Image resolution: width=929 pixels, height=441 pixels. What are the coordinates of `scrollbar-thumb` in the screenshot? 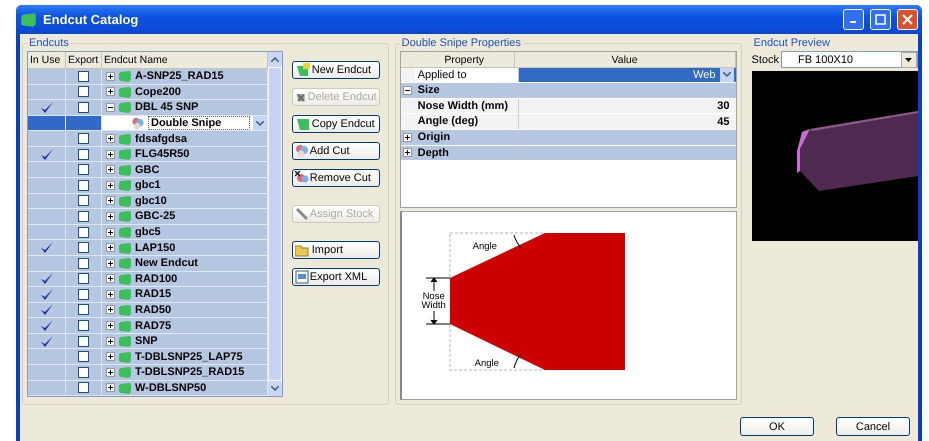 It's located at (274, 224).